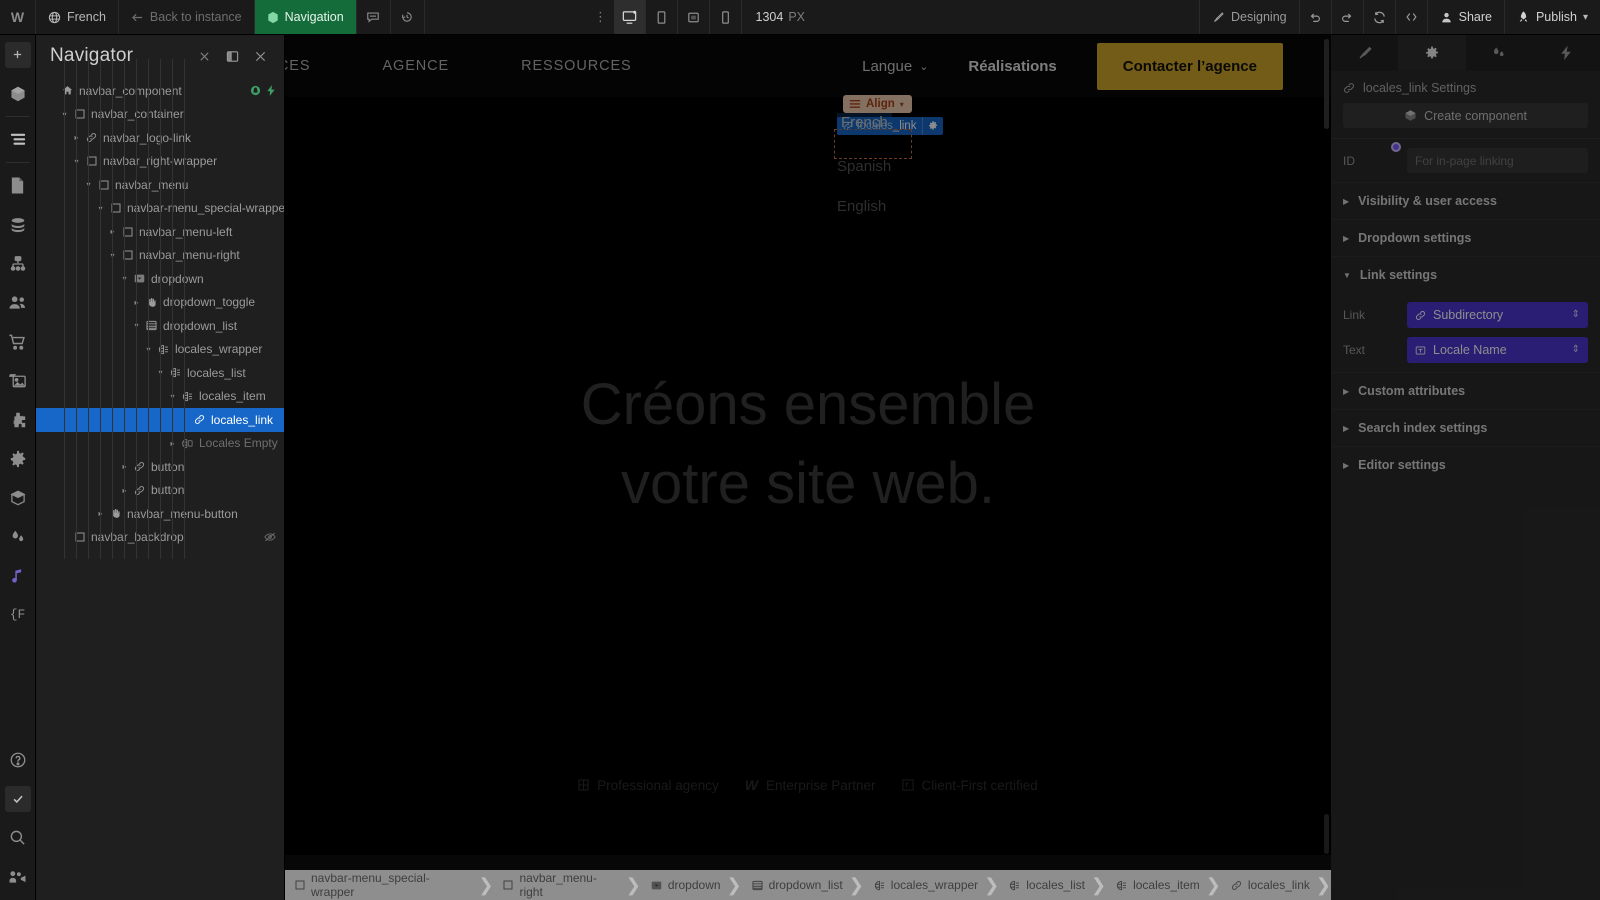 This screenshot has width=1600, height=900. I want to click on section-visibility-bg: ▶ Visibility & user access, so click(1465, 200).